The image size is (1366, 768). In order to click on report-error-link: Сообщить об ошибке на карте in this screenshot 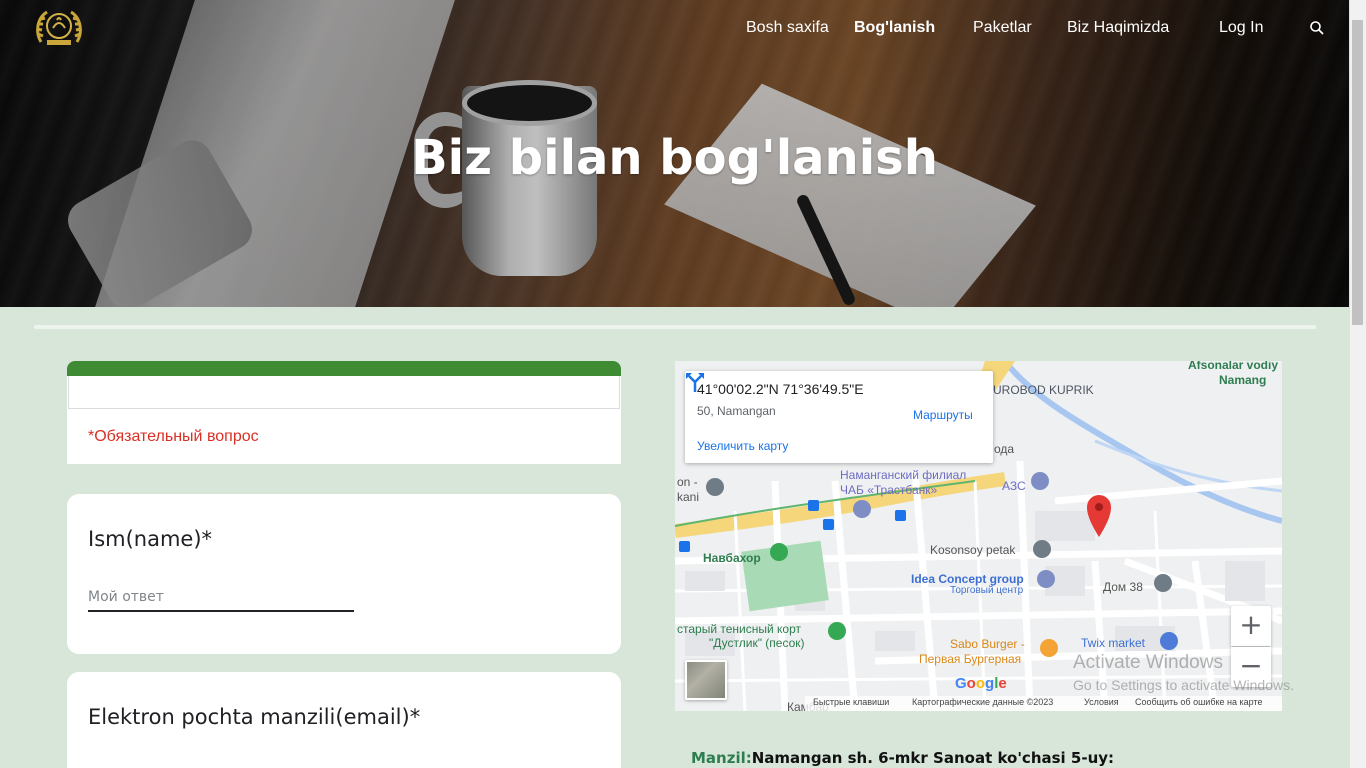, I will do `click(1198, 702)`.